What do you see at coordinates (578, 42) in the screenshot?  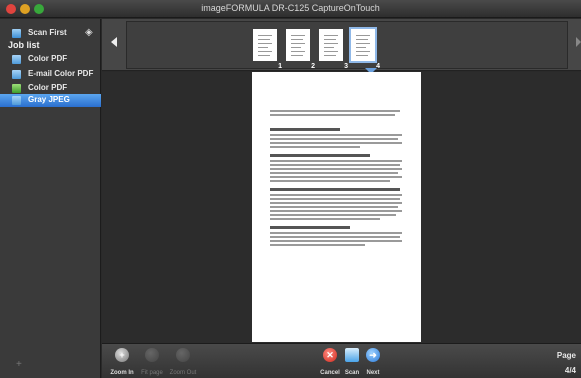 I see `scroll-right-arrow-icon` at bounding box center [578, 42].